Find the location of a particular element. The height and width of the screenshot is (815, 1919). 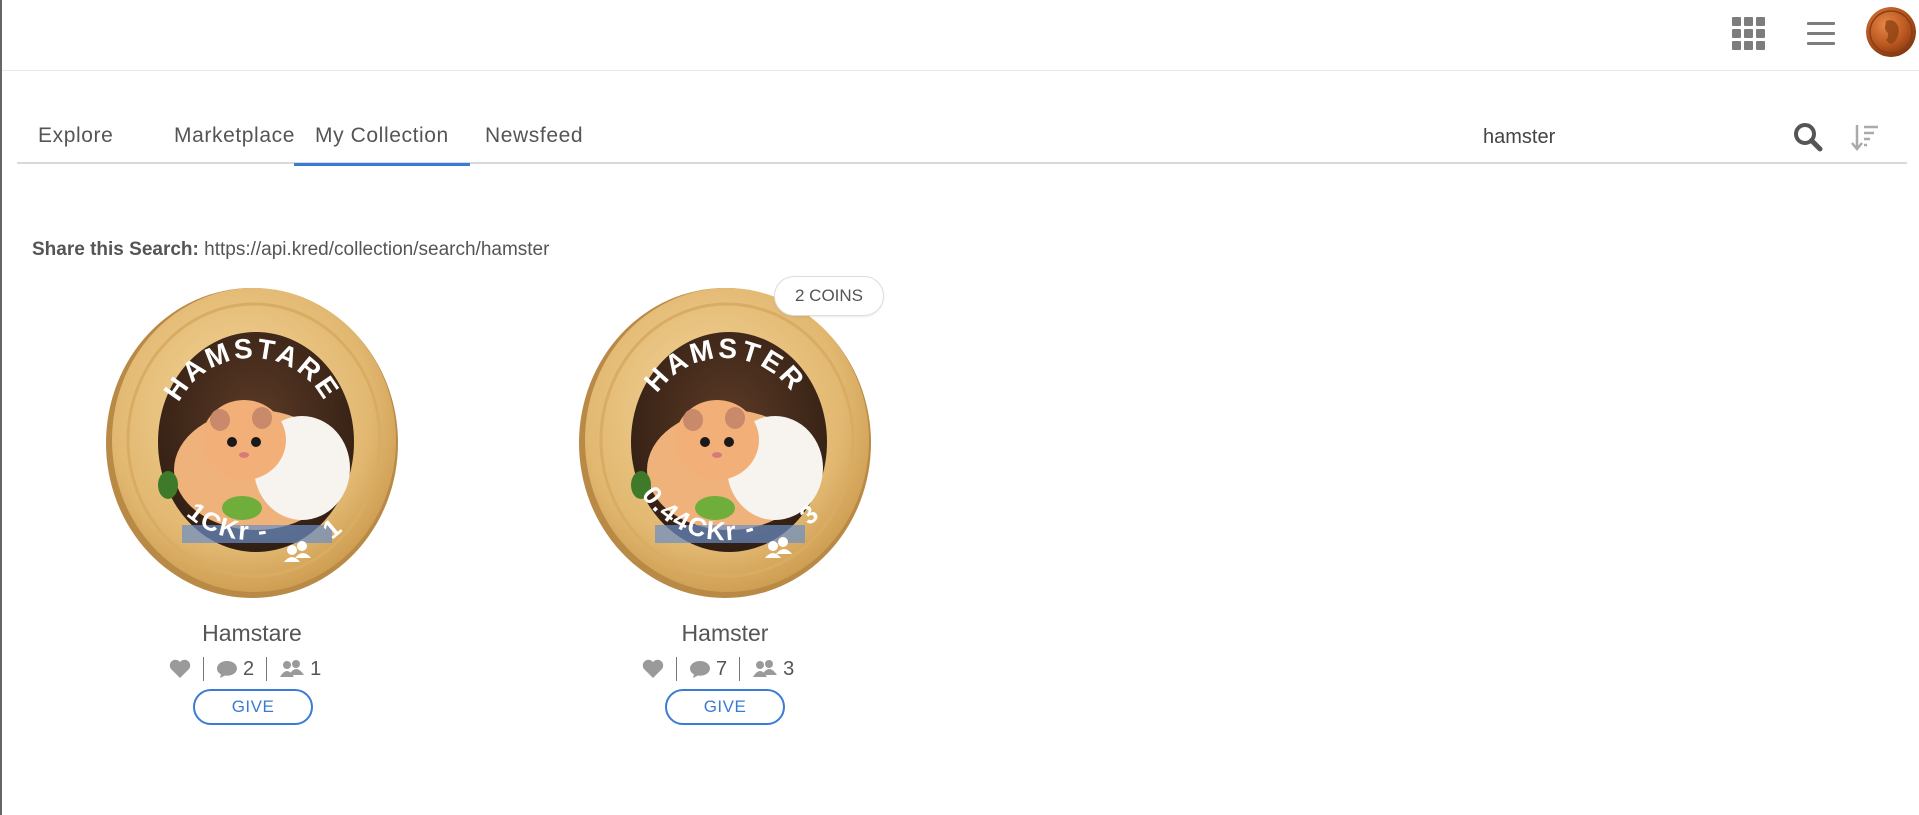

window-left-border is located at coordinates (1, 407).